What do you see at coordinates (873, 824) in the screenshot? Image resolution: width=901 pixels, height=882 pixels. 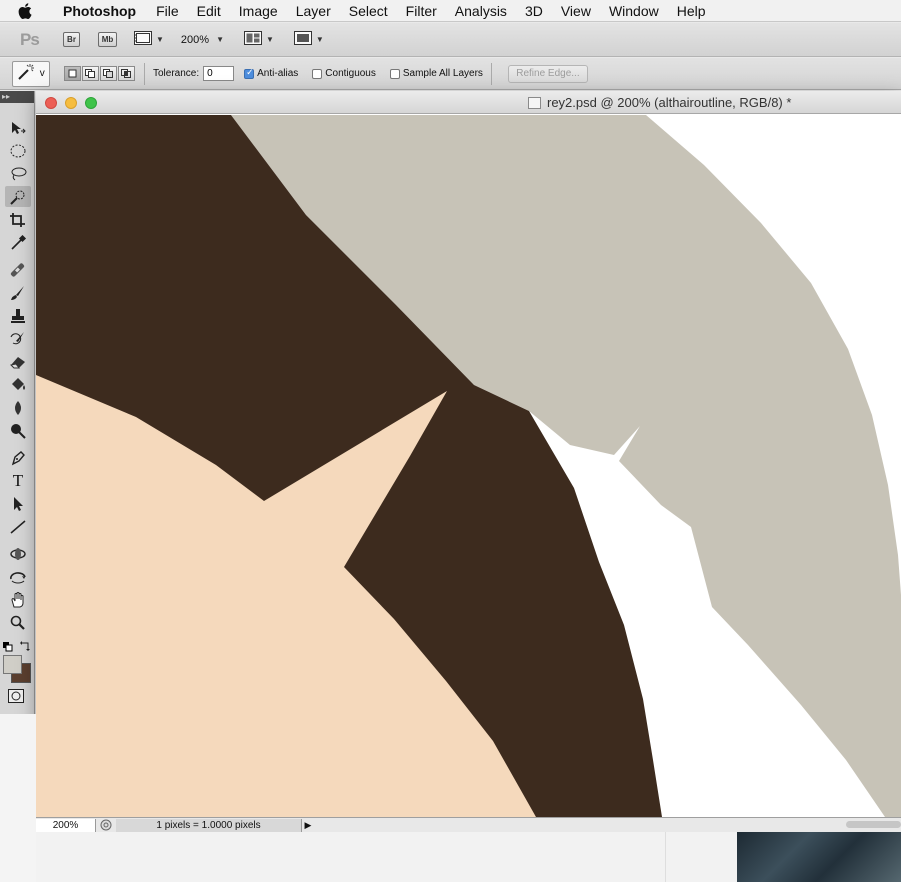 I see `horizontal-scrollbar` at bounding box center [873, 824].